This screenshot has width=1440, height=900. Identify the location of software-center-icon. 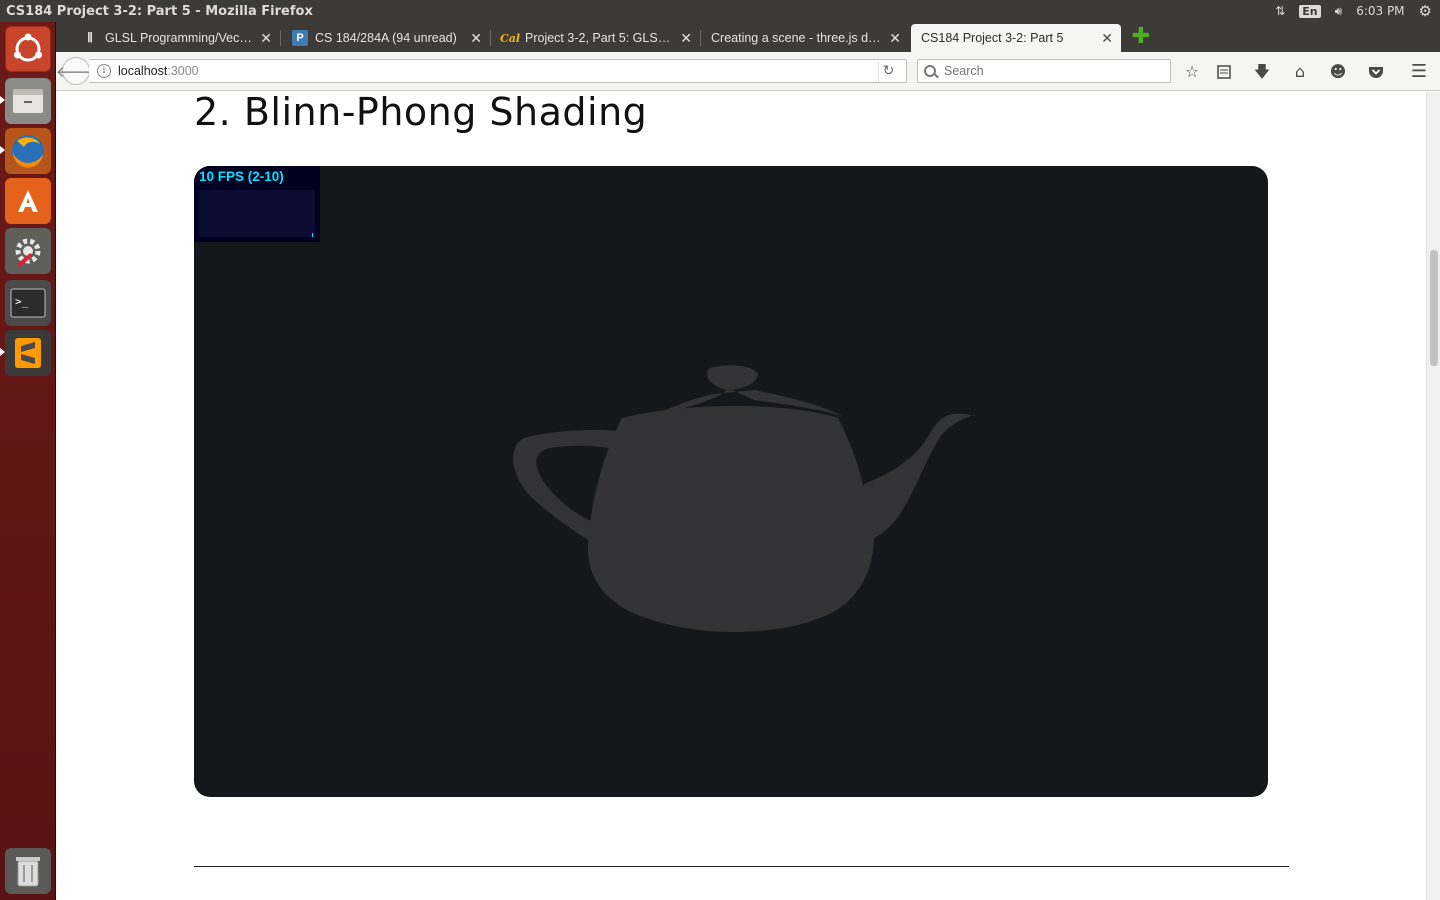
(28, 201).